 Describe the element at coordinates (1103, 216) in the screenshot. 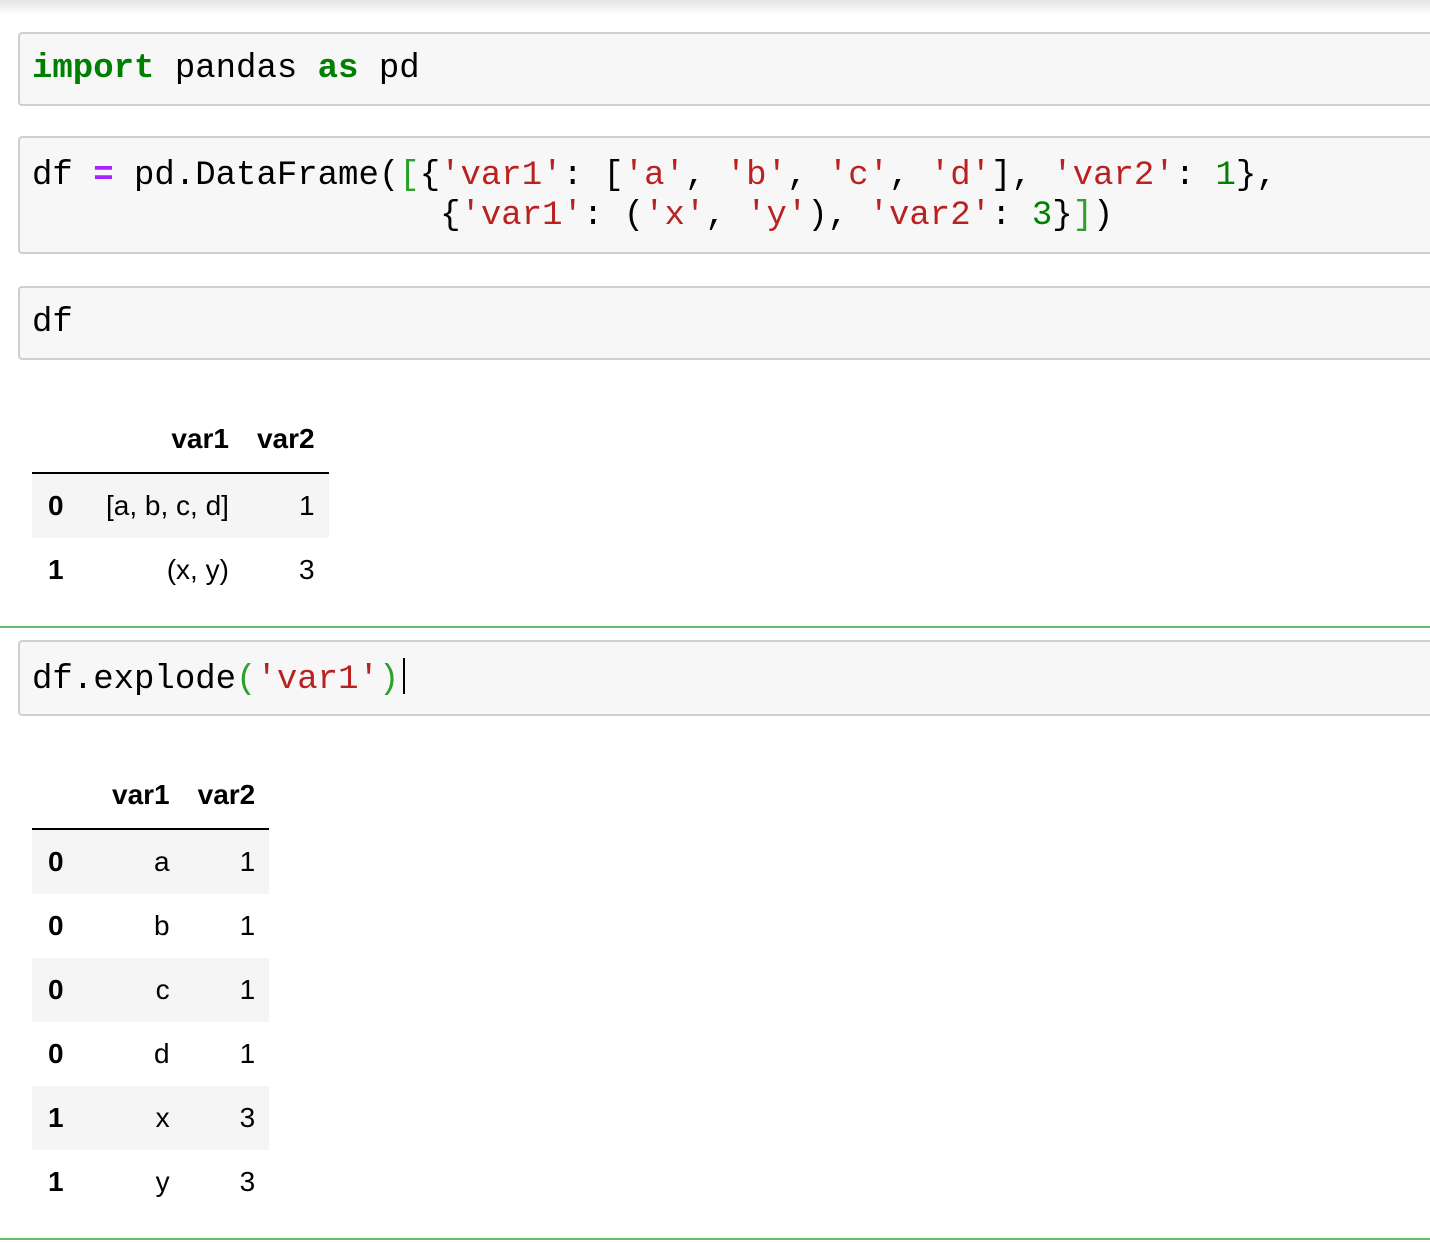

I see `code-text: )` at that location.